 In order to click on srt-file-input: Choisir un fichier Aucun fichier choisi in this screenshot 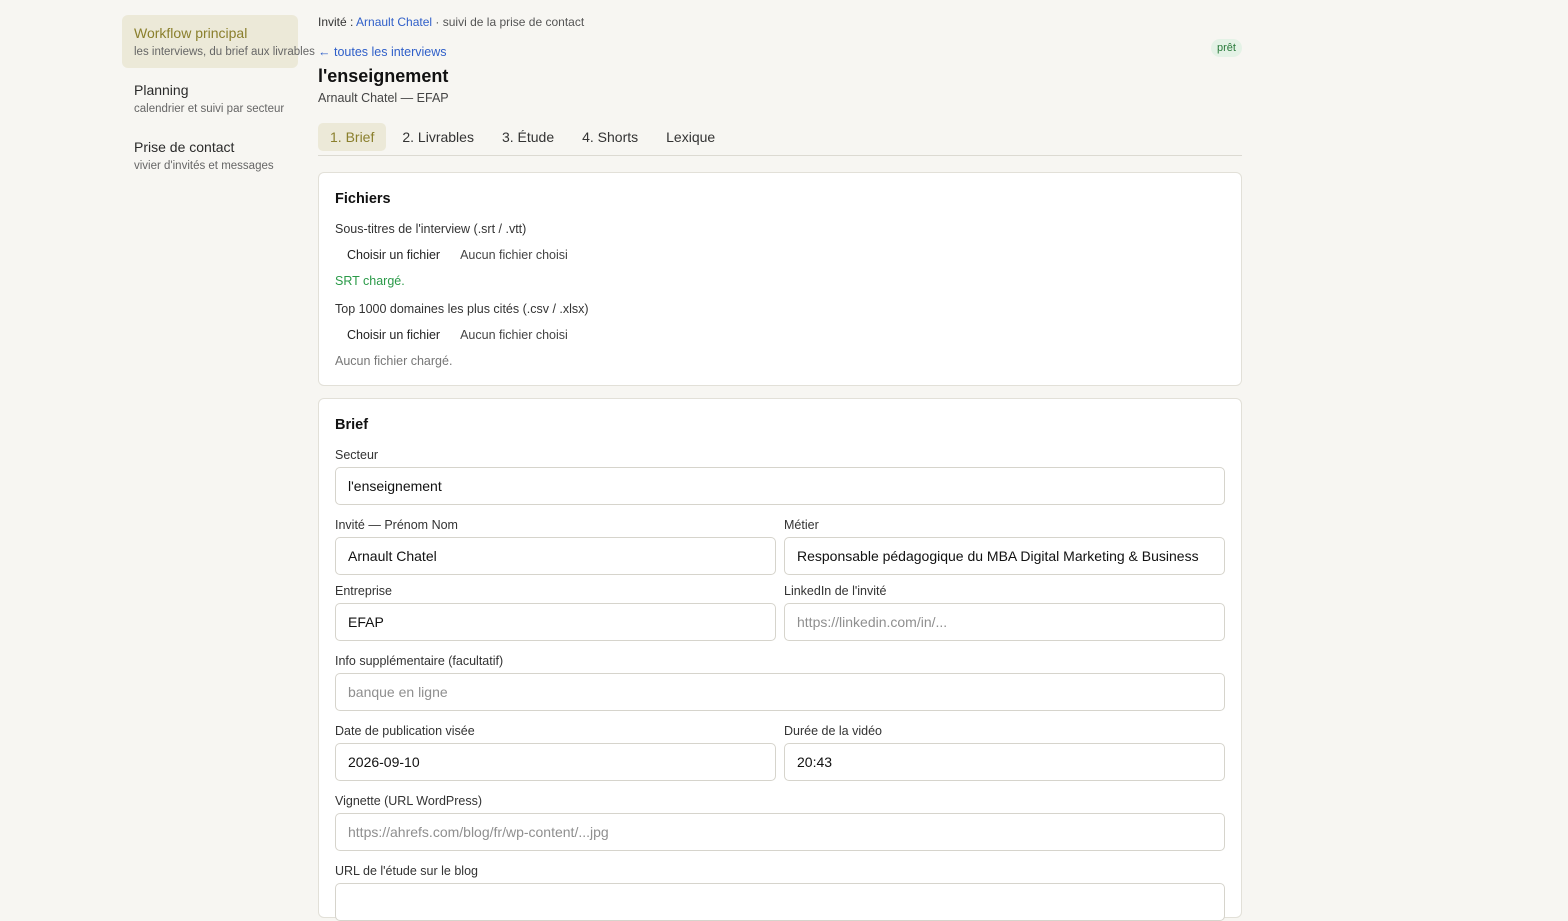, I will do `click(451, 255)`.